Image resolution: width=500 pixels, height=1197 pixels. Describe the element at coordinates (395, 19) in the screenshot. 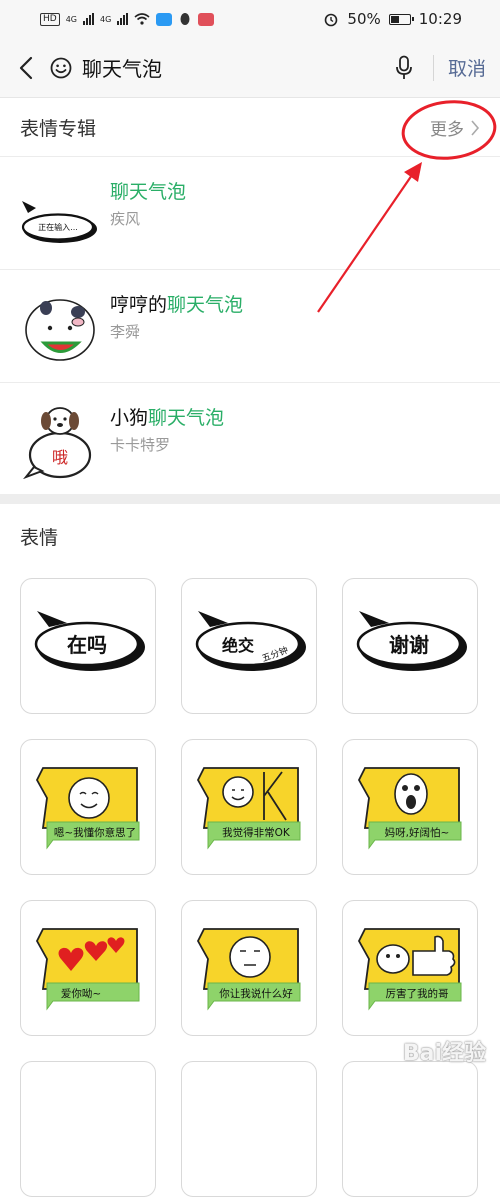

I see `battery-level` at that location.